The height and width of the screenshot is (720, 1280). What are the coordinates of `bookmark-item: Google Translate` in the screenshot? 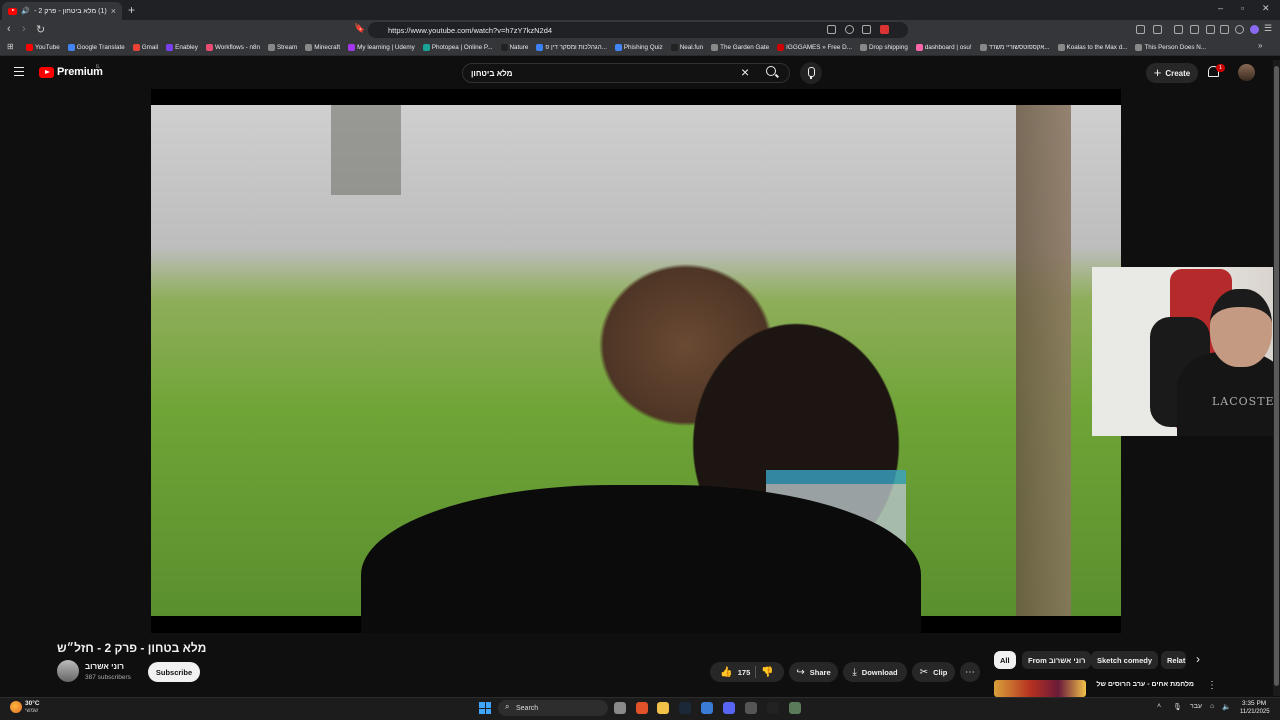 It's located at (96, 47).